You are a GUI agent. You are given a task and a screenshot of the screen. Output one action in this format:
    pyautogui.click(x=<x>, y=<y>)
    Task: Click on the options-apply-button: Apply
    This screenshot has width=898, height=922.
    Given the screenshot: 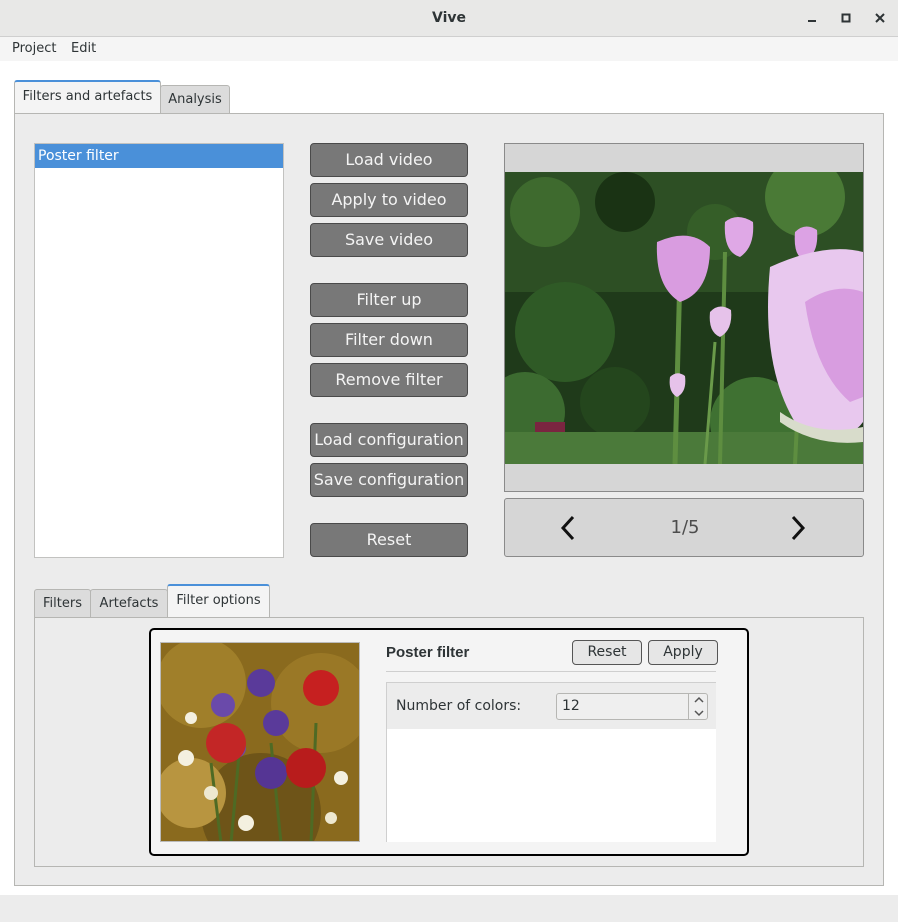 What is the action you would take?
    pyautogui.click(x=683, y=652)
    